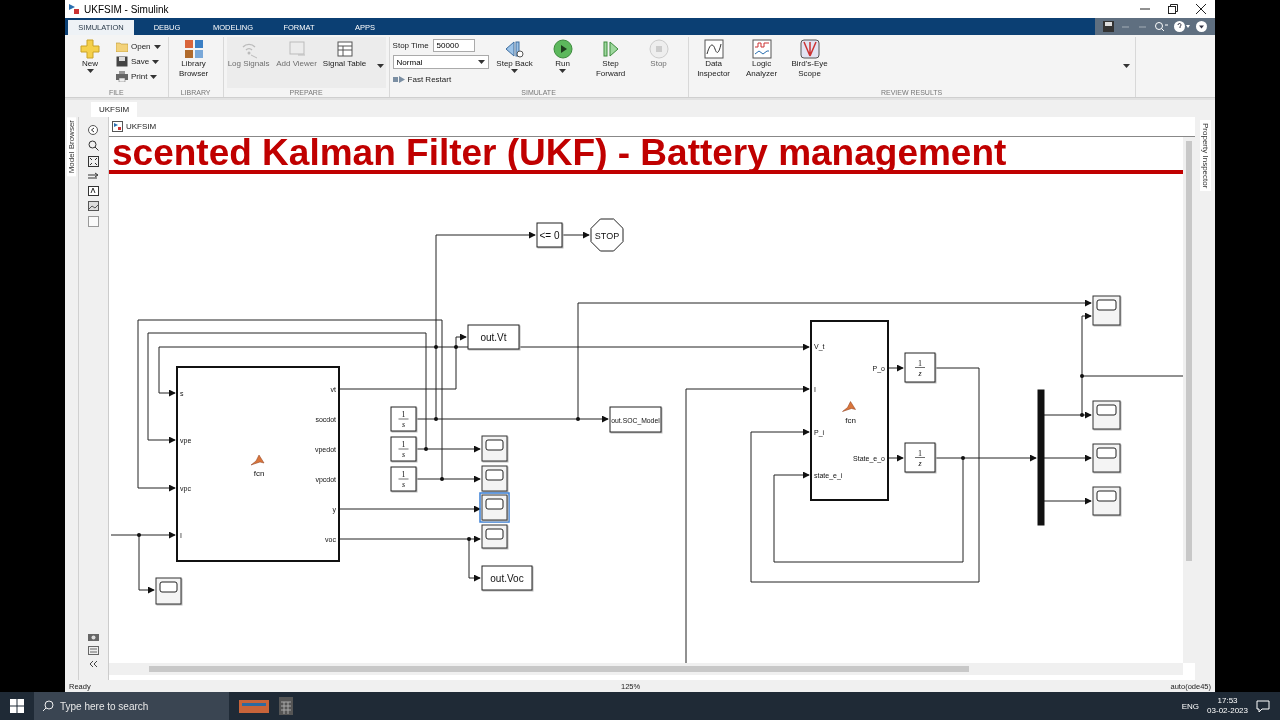 This screenshot has width=1280, height=720. What do you see at coordinates (93, 650) in the screenshot?
I see `list-icon` at bounding box center [93, 650].